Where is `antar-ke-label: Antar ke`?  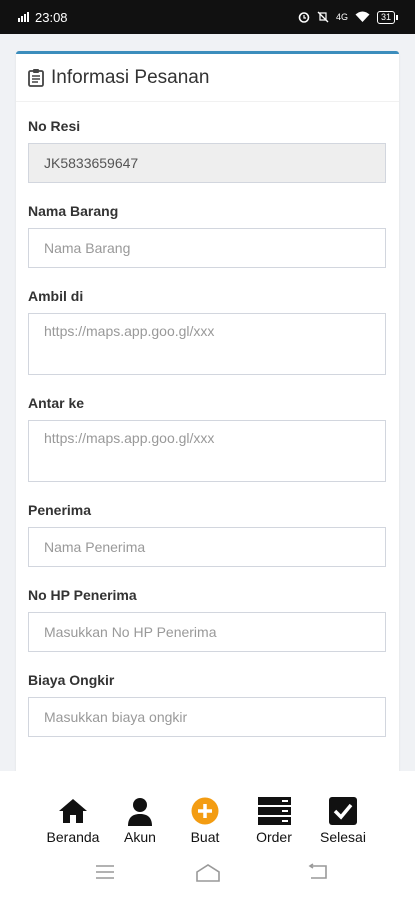
antar-ke-label: Antar ke is located at coordinates (56, 403).